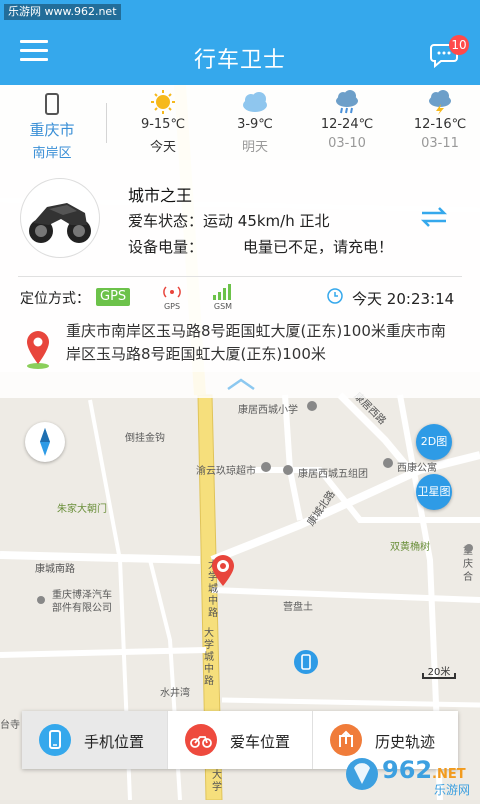 The image size is (480, 804). Describe the element at coordinates (452, 790) in the screenshot. I see `svg-text: 乐游网` at that location.